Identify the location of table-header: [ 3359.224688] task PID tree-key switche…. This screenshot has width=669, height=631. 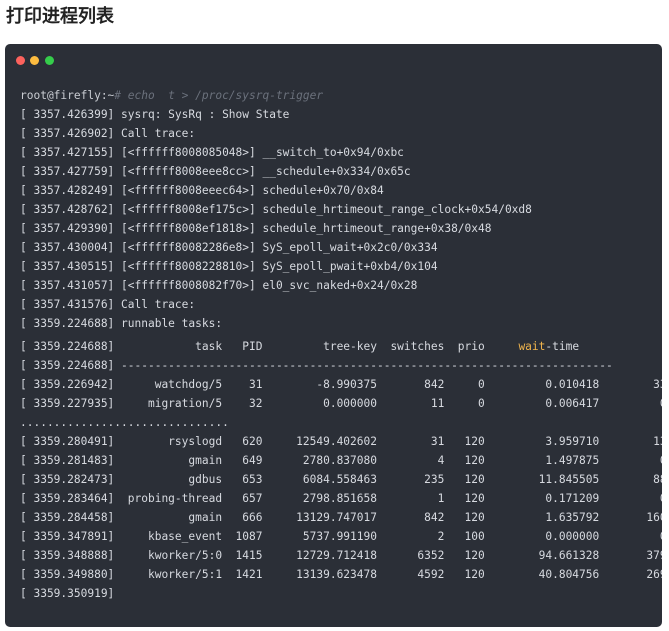
(341, 346).